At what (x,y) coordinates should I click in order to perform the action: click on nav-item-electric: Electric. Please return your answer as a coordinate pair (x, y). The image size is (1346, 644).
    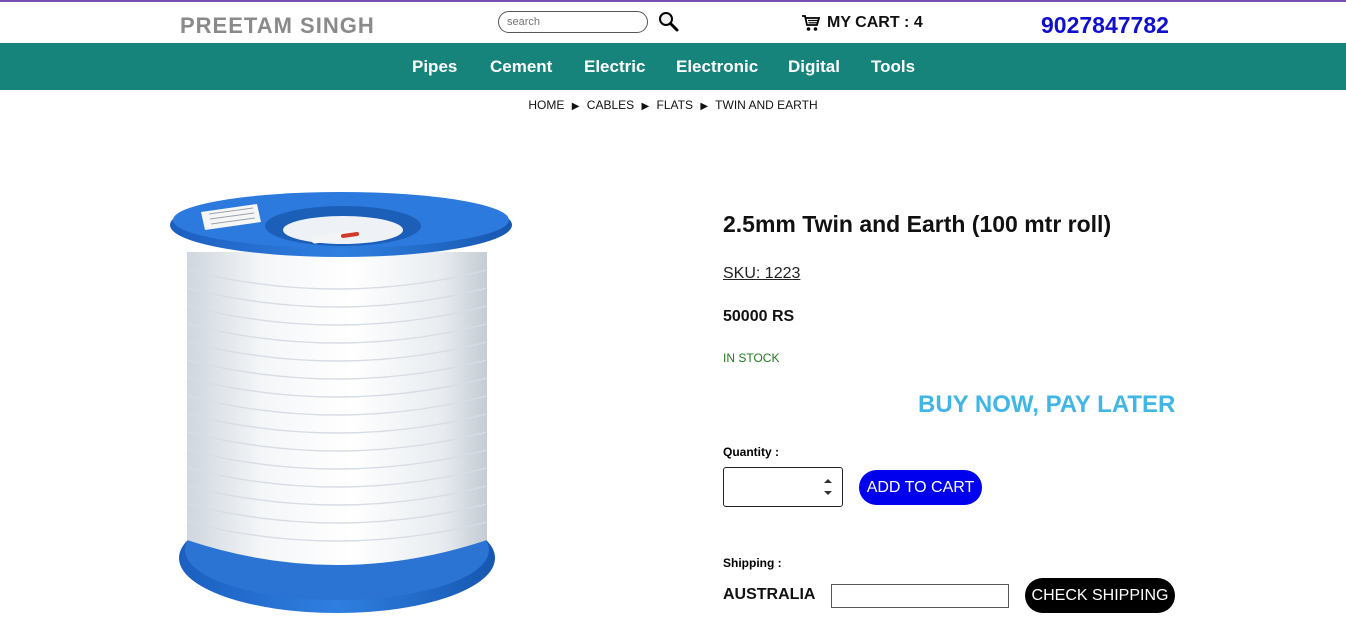
    Looking at the image, I should click on (614, 67).